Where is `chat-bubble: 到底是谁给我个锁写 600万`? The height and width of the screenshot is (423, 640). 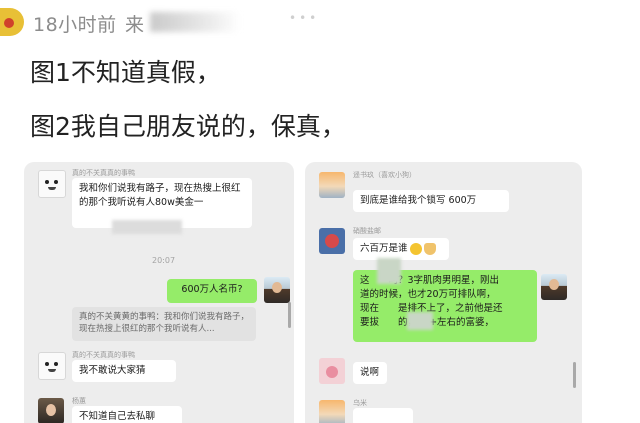 chat-bubble: 到底是谁给我个锁写 600万 is located at coordinates (431, 201).